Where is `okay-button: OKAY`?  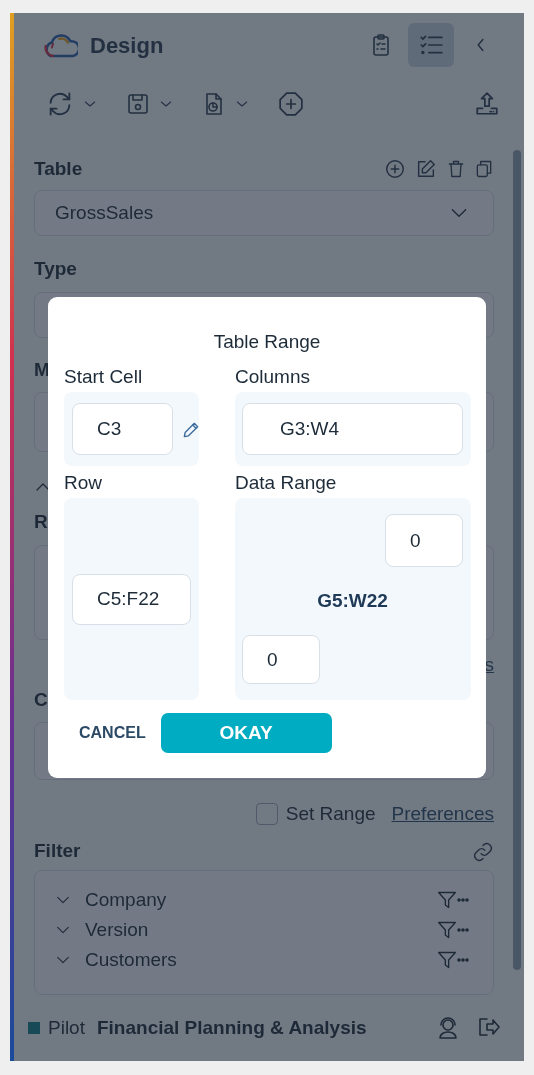 okay-button: OKAY is located at coordinates (246, 733).